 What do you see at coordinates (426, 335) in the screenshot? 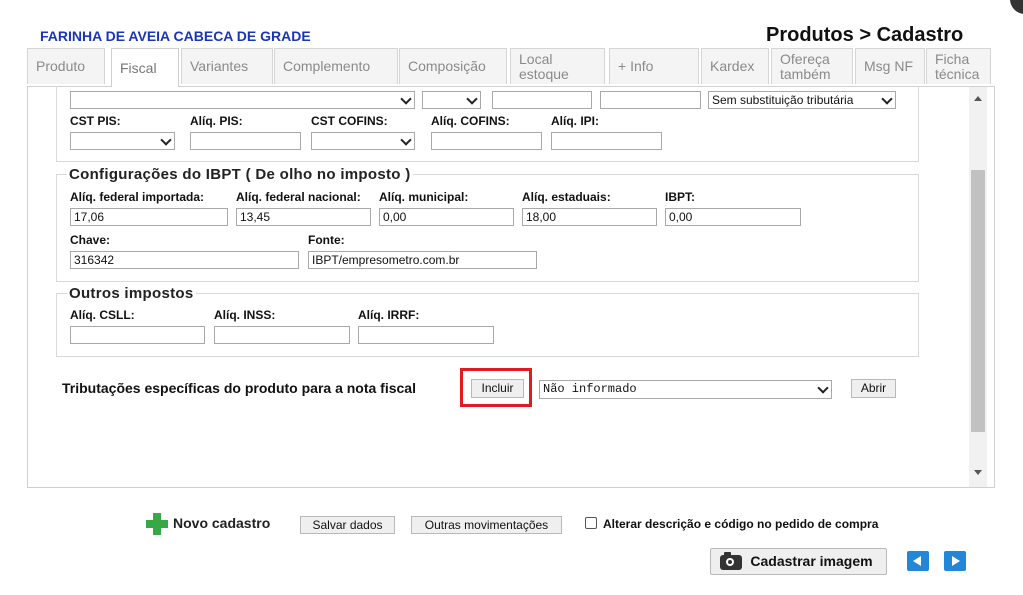
I see `irrf-input` at bounding box center [426, 335].